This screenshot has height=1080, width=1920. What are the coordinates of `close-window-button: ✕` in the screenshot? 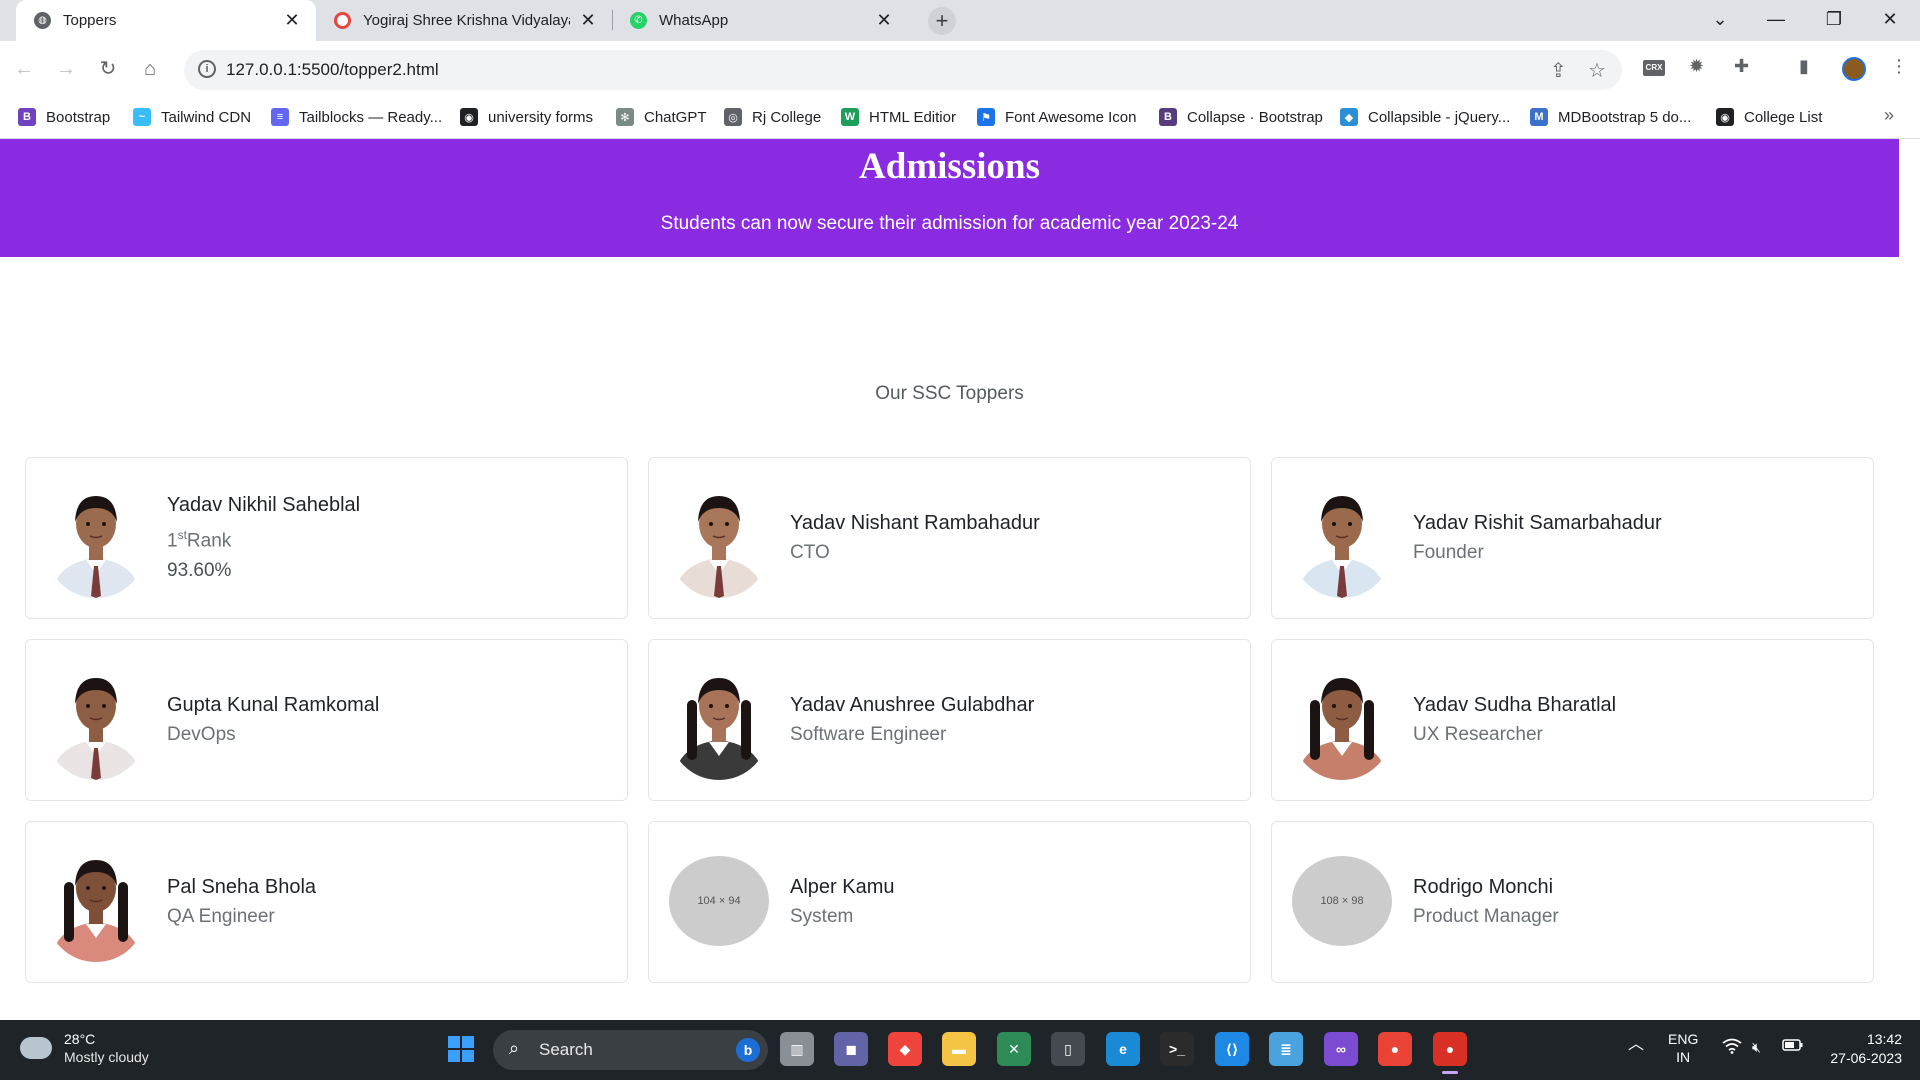 It's located at (1890, 20).